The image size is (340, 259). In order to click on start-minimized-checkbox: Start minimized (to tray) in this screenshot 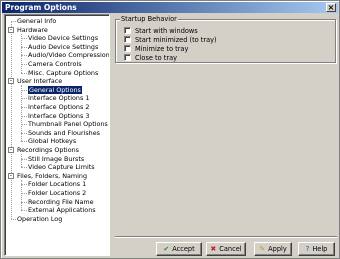, I will do `click(170, 40)`.